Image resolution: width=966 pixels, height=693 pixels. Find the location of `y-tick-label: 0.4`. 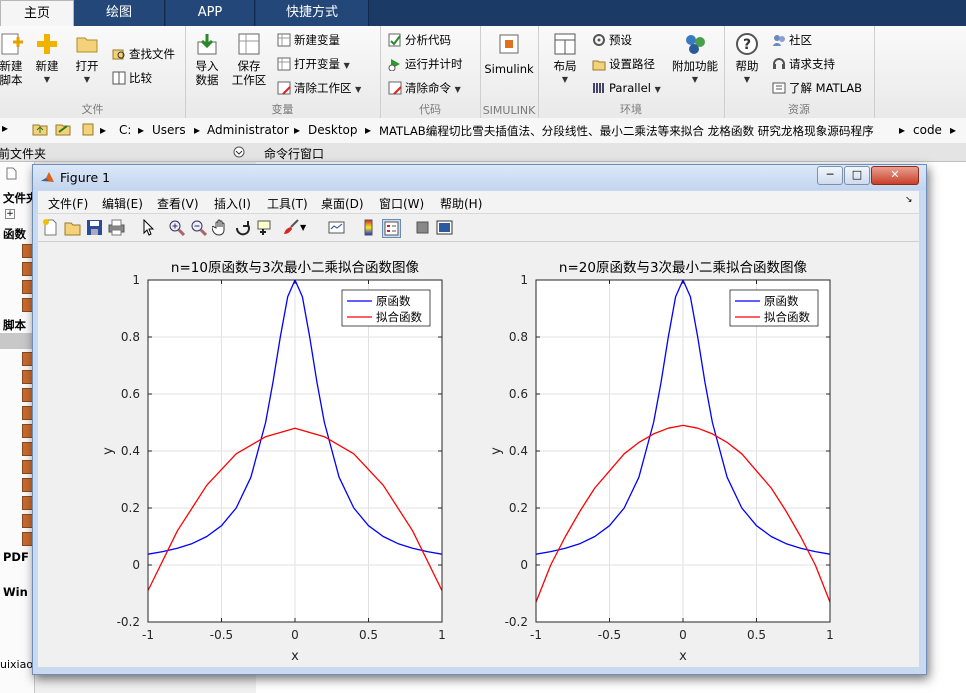

y-tick-label: 0.4 is located at coordinates (518, 451).